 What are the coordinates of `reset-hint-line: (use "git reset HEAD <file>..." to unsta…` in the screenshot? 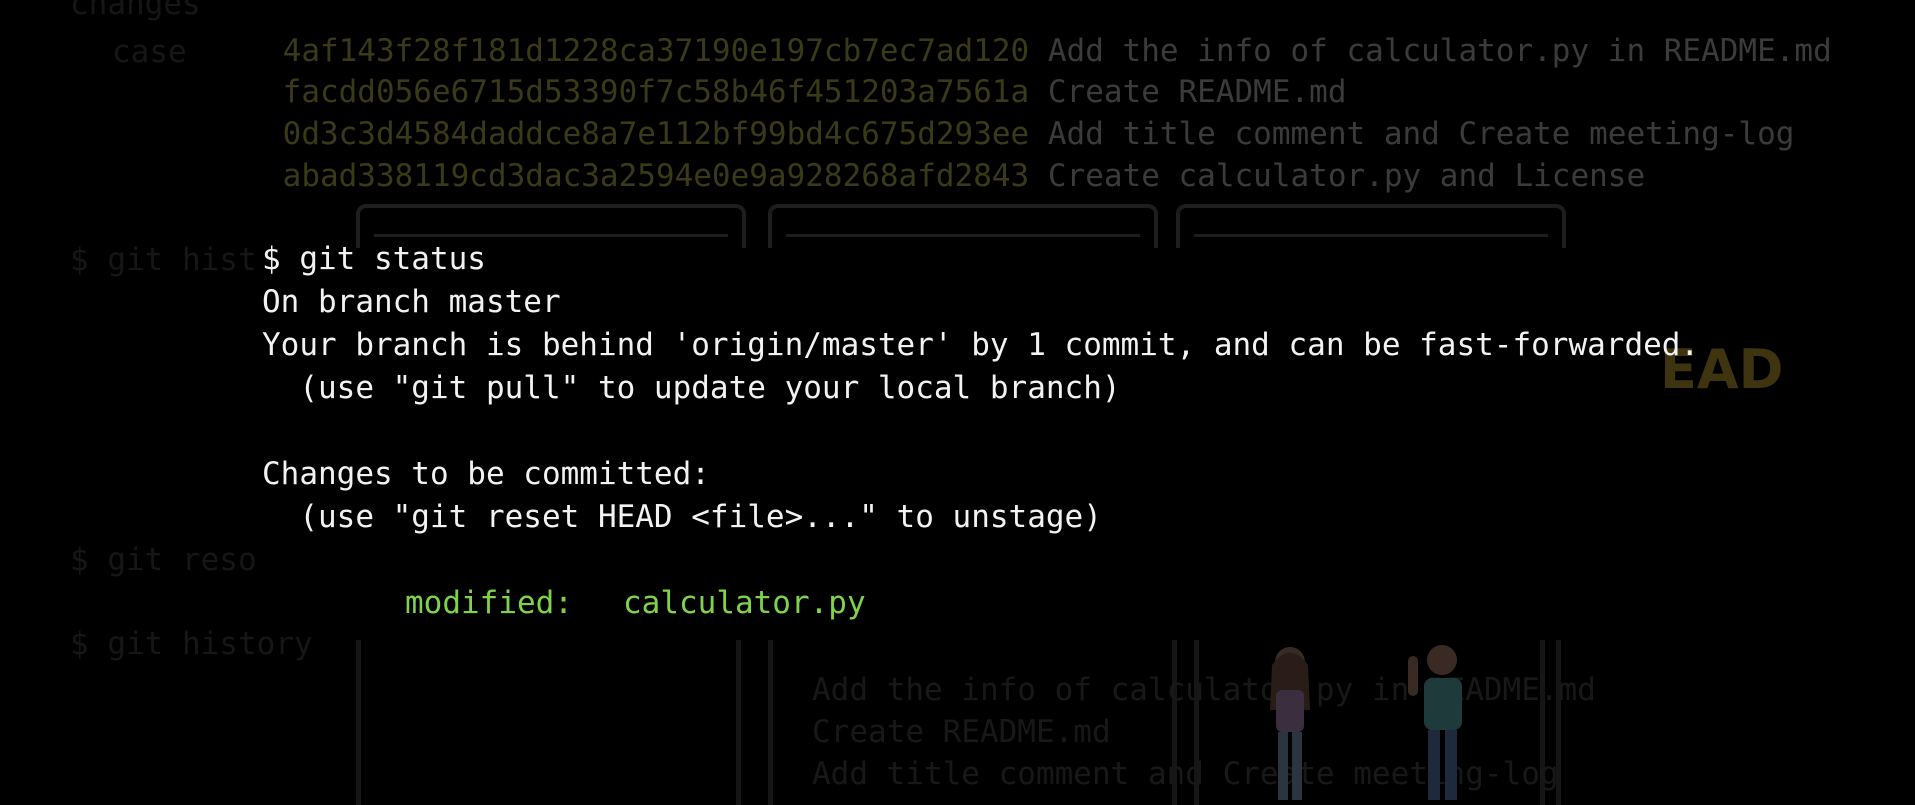 It's located at (682, 517).